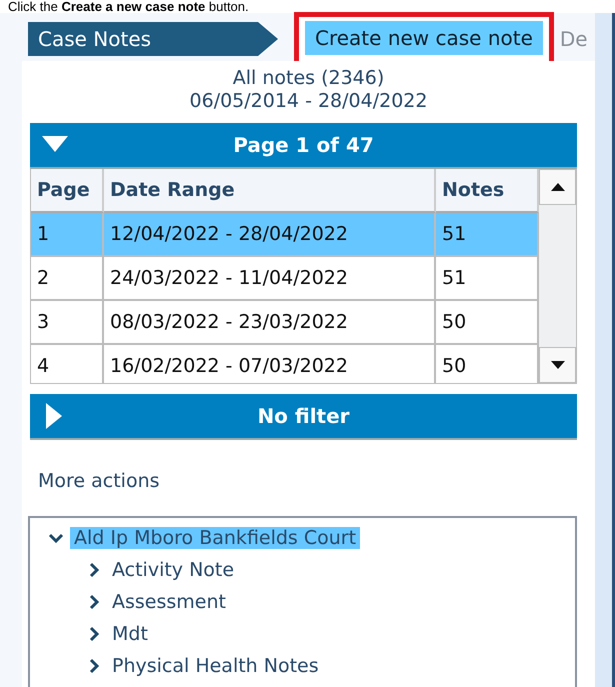 The height and width of the screenshot is (687, 615). What do you see at coordinates (487, 191) in the screenshot?
I see `column-header: Notes` at bounding box center [487, 191].